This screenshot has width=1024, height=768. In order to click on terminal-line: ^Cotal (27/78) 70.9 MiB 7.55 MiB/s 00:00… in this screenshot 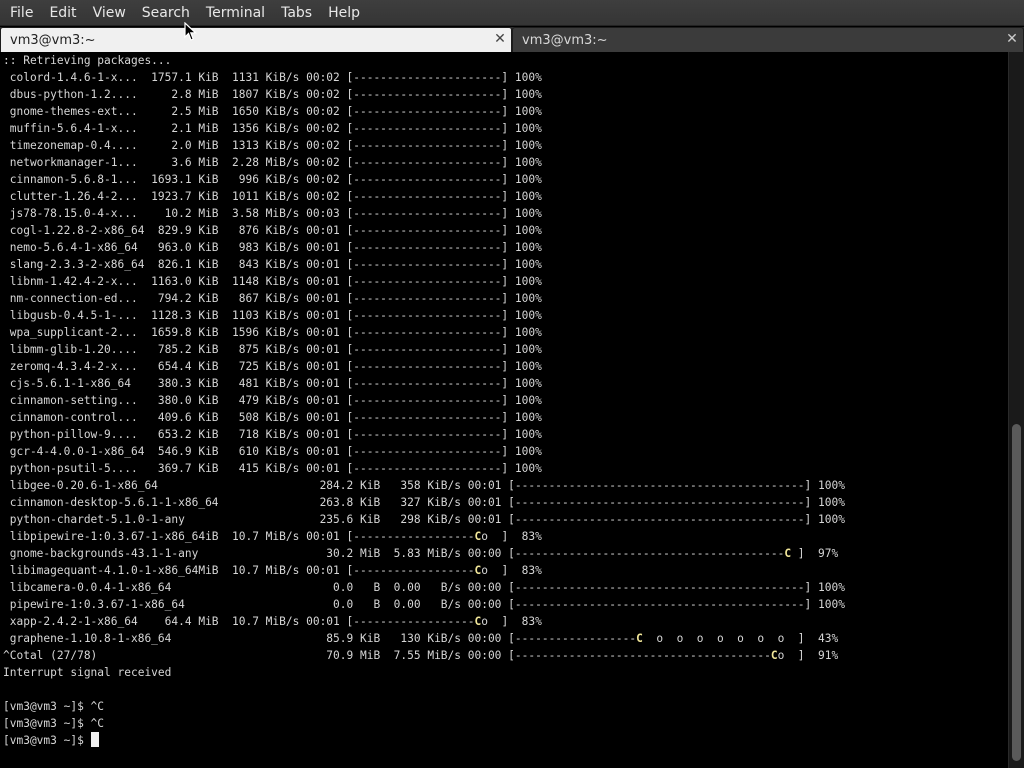, I will do `click(421, 655)`.